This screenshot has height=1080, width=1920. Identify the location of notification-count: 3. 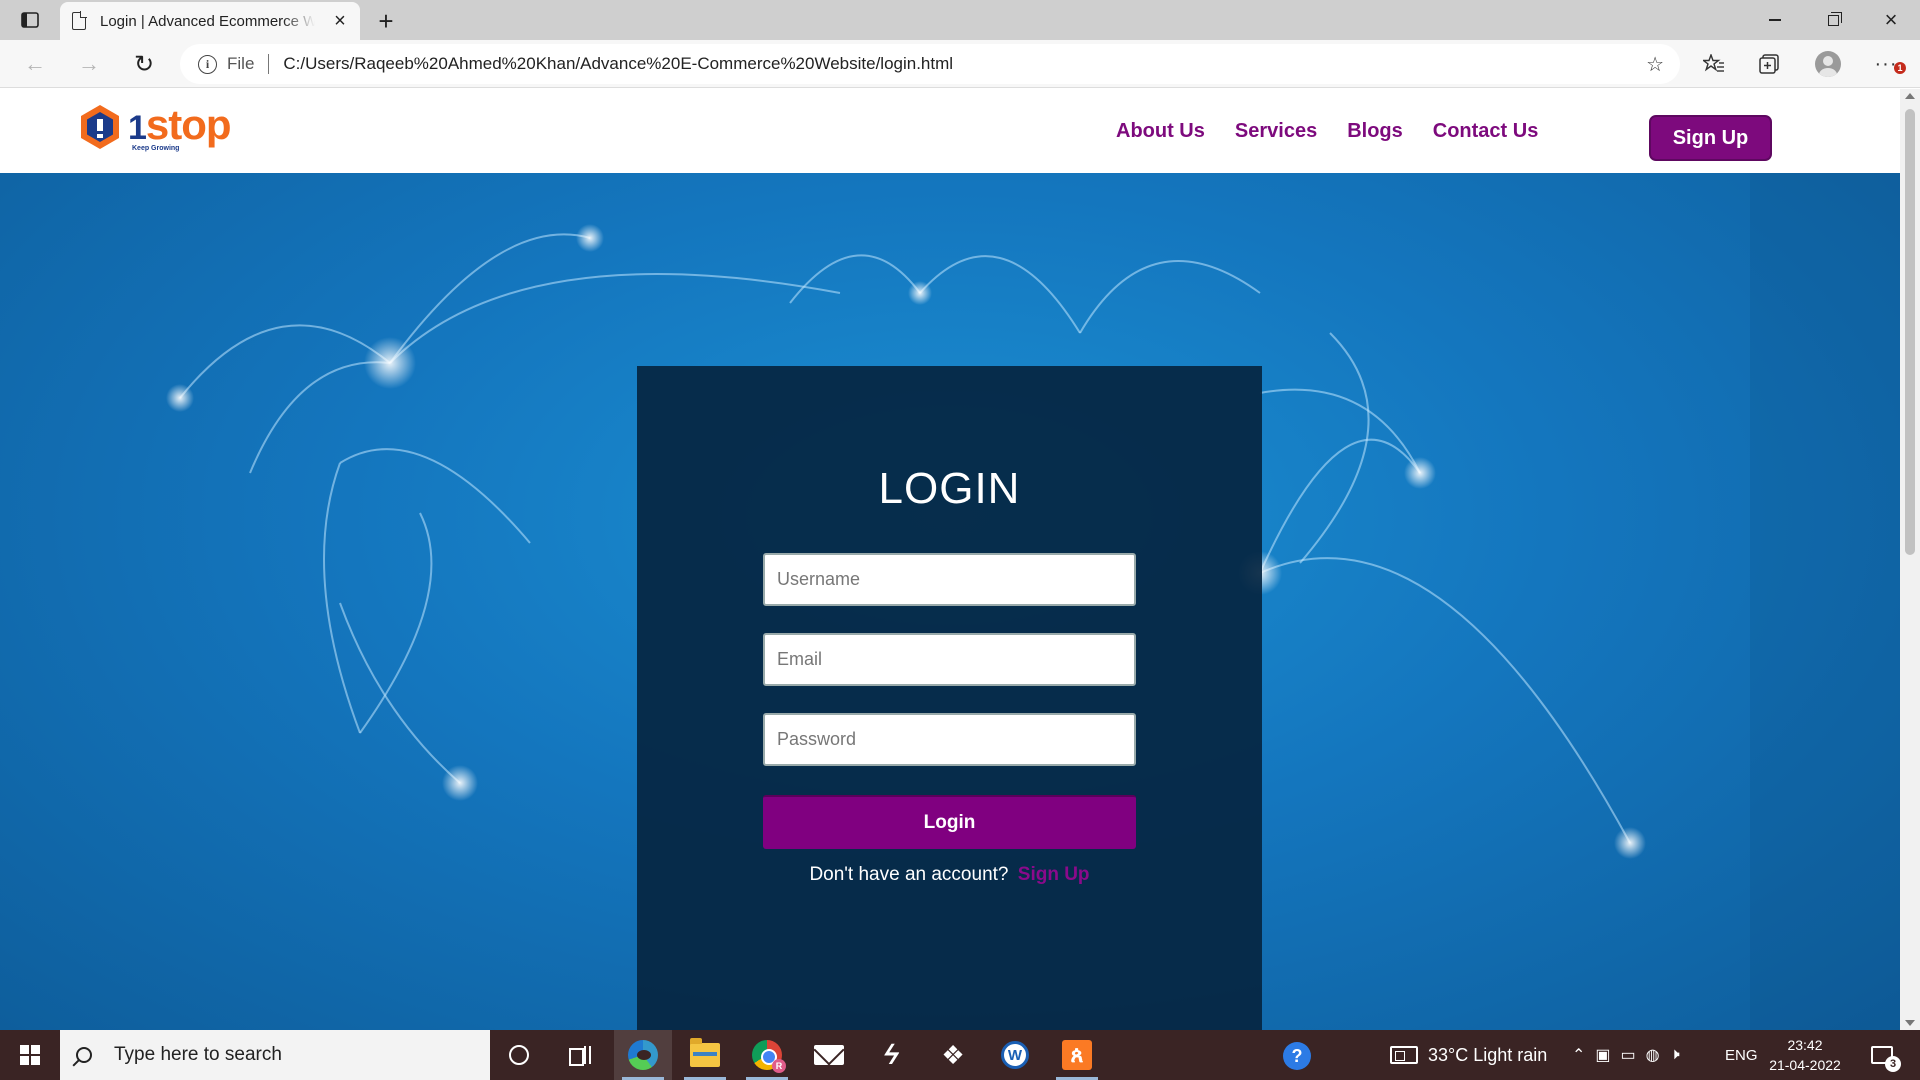
(1893, 1064).